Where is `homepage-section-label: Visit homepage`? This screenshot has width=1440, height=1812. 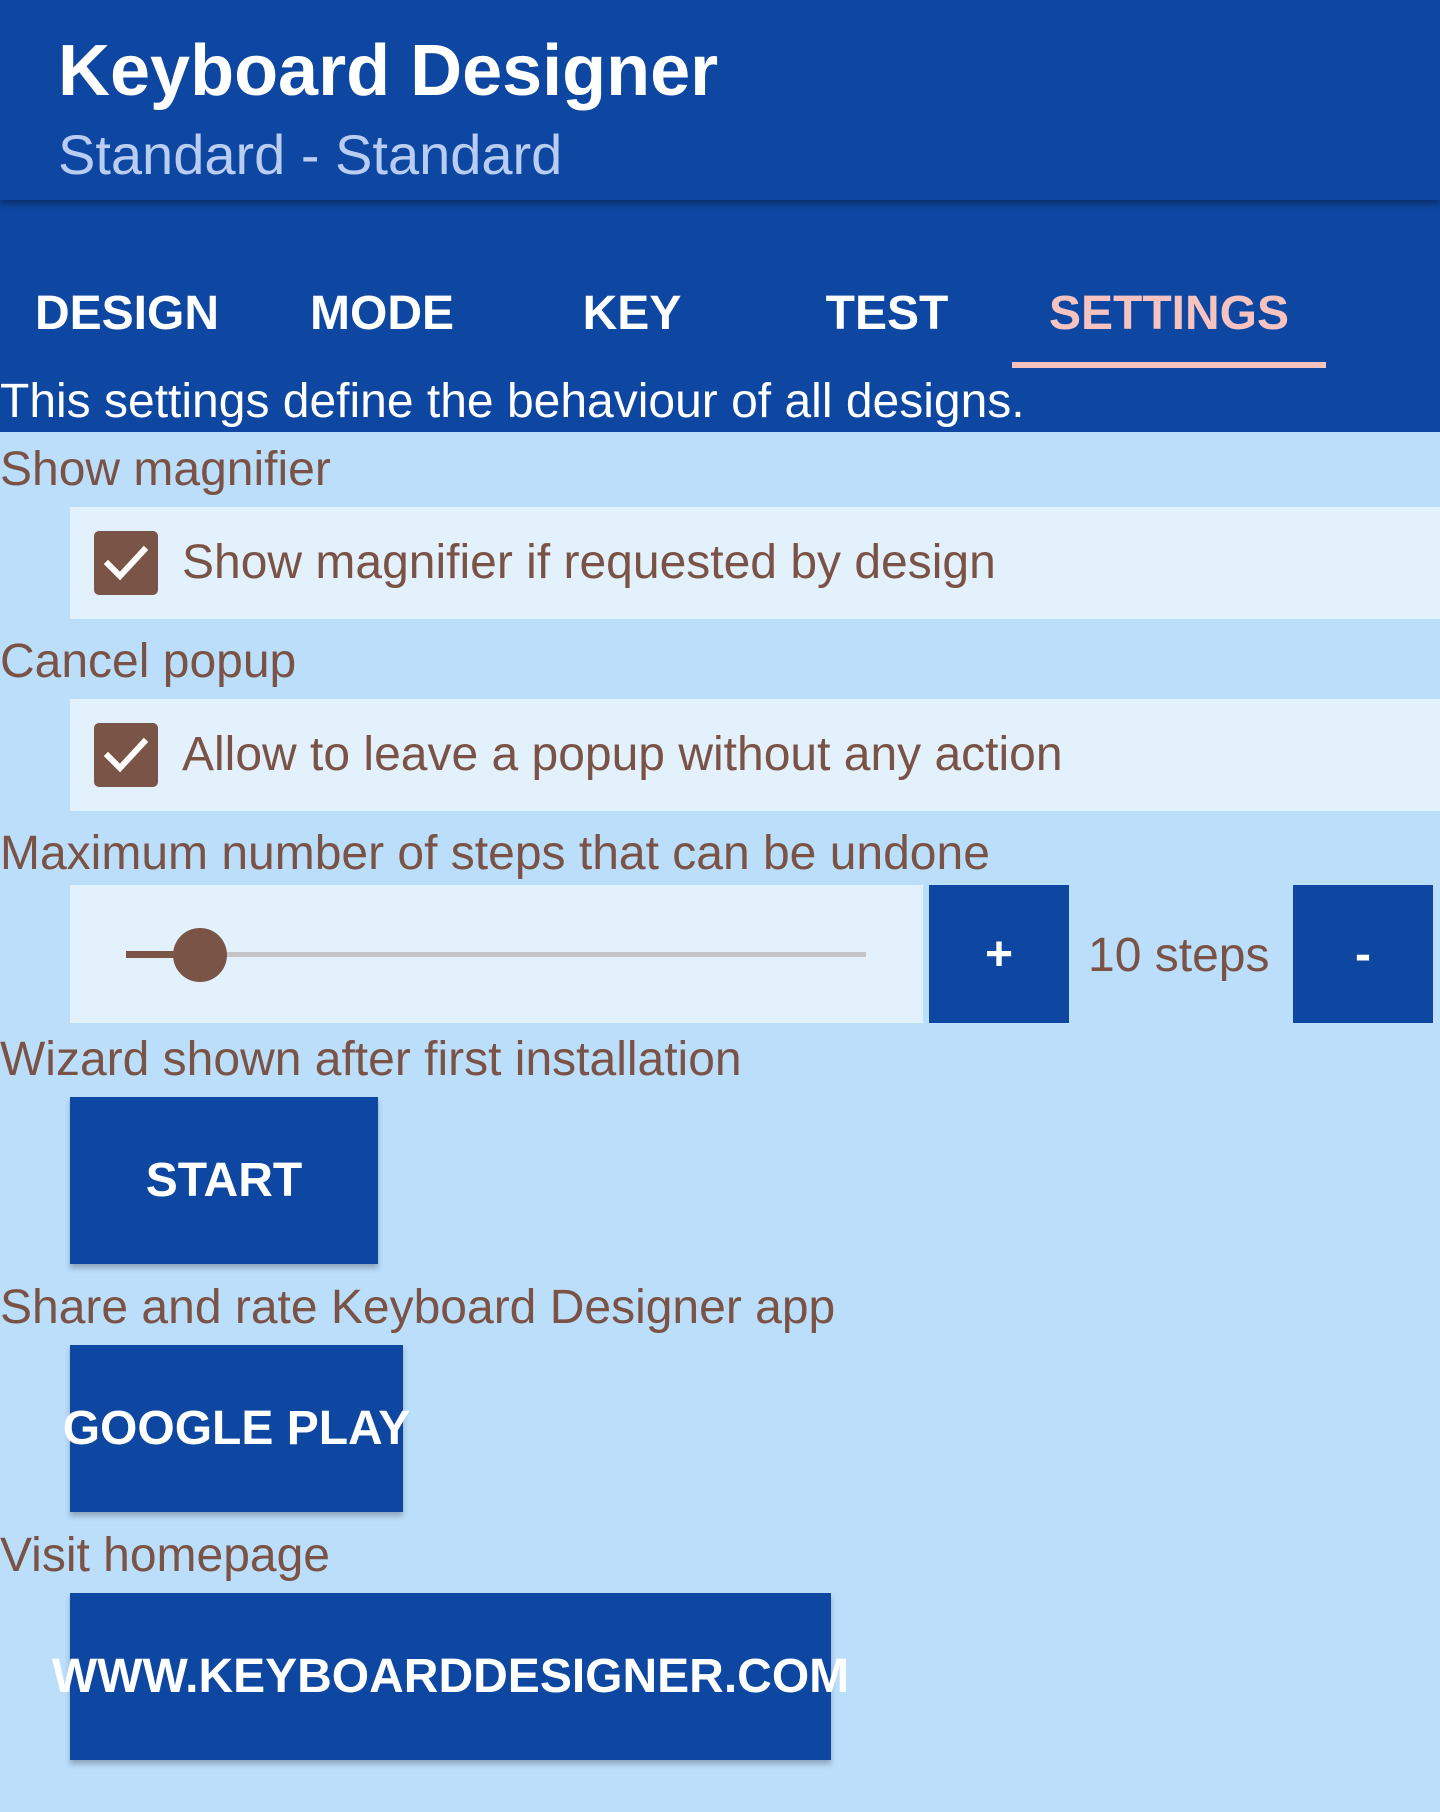
homepage-section-label: Visit homepage is located at coordinates (165, 1555).